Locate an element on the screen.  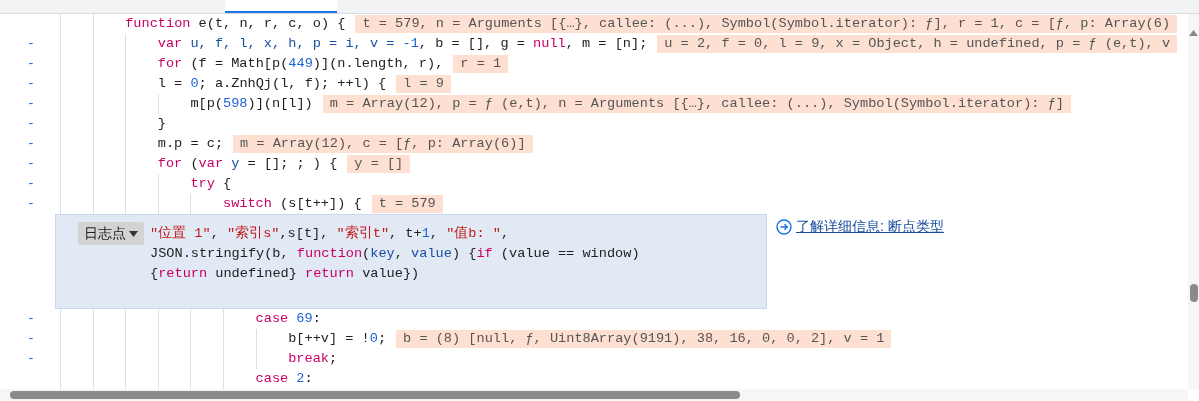
code-line: case 2: is located at coordinates (284, 379).